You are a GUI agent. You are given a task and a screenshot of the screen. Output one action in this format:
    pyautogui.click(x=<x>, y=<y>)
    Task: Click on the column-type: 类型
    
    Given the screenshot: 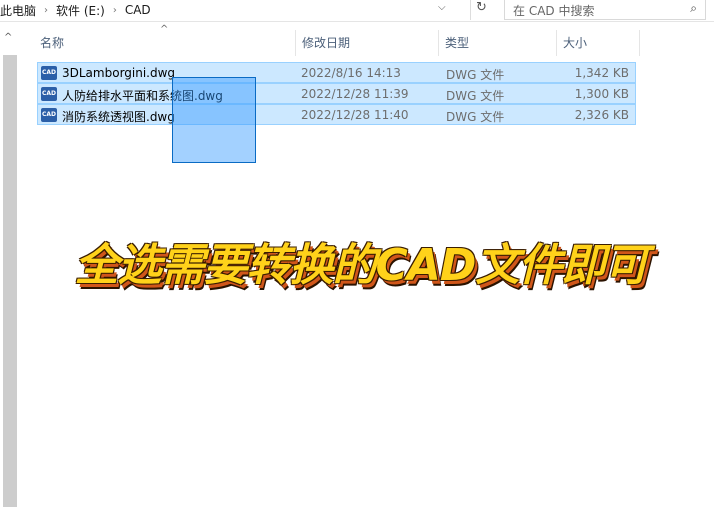 What is the action you would take?
    pyautogui.click(x=498, y=43)
    